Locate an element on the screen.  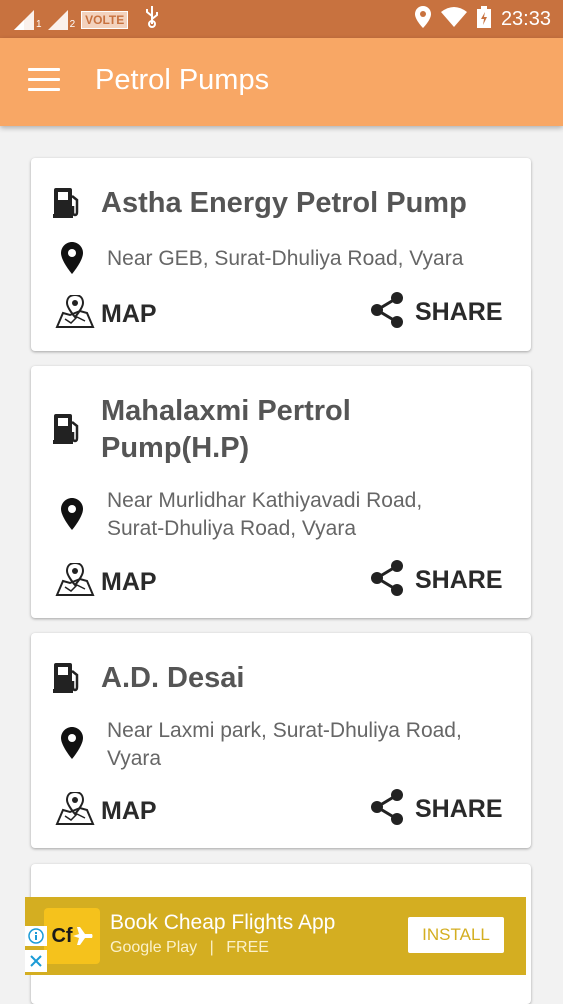
pump-name-line2: Pump(H.P) is located at coordinates (175, 448).